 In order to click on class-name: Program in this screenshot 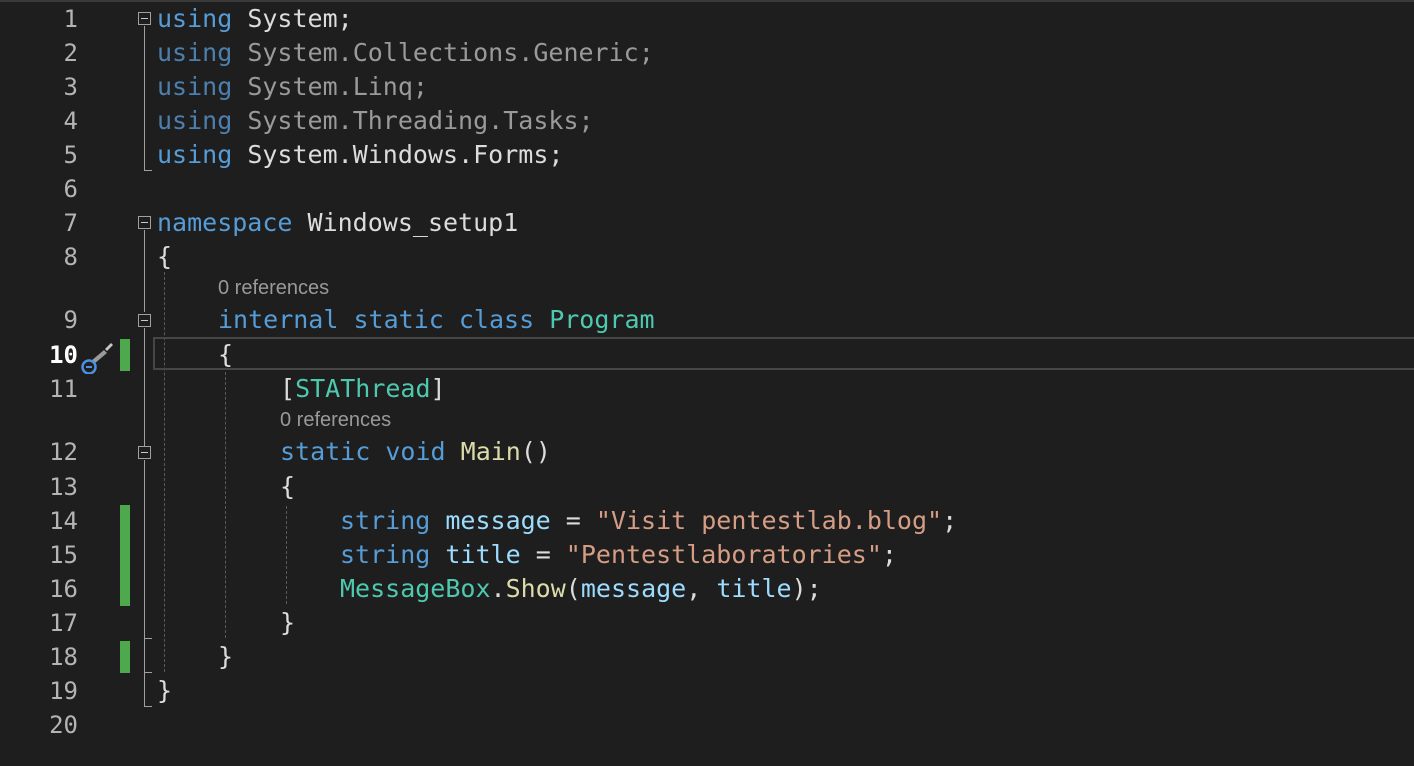, I will do `click(602, 319)`.